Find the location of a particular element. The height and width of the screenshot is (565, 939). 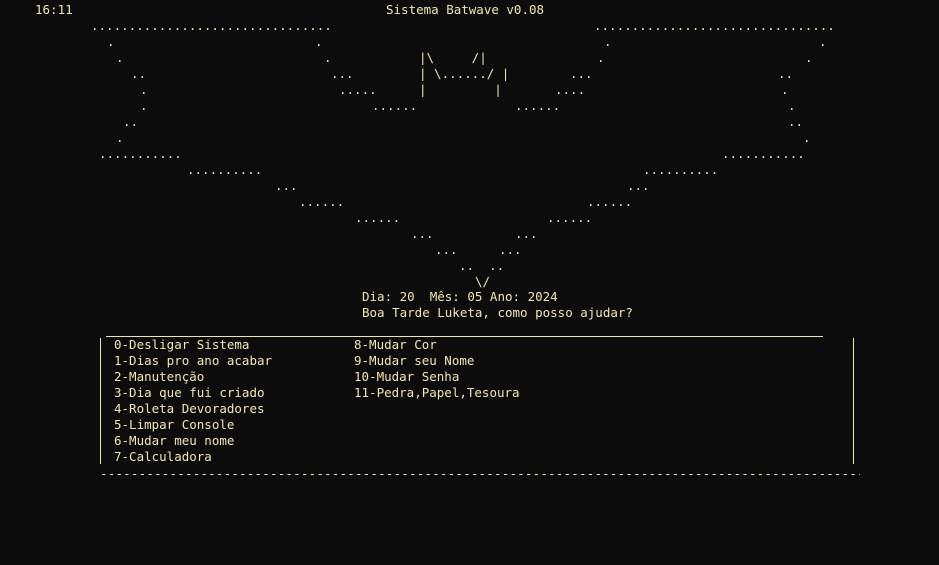

menu-option-manutencao: 2-Manutenção is located at coordinates (159, 377).